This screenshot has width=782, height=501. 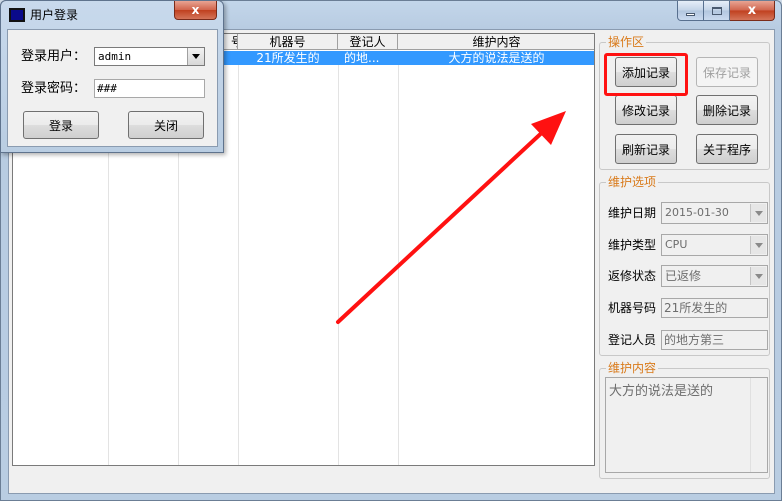 I want to click on maintenance-content-title: 维护内容, so click(x=632, y=368).